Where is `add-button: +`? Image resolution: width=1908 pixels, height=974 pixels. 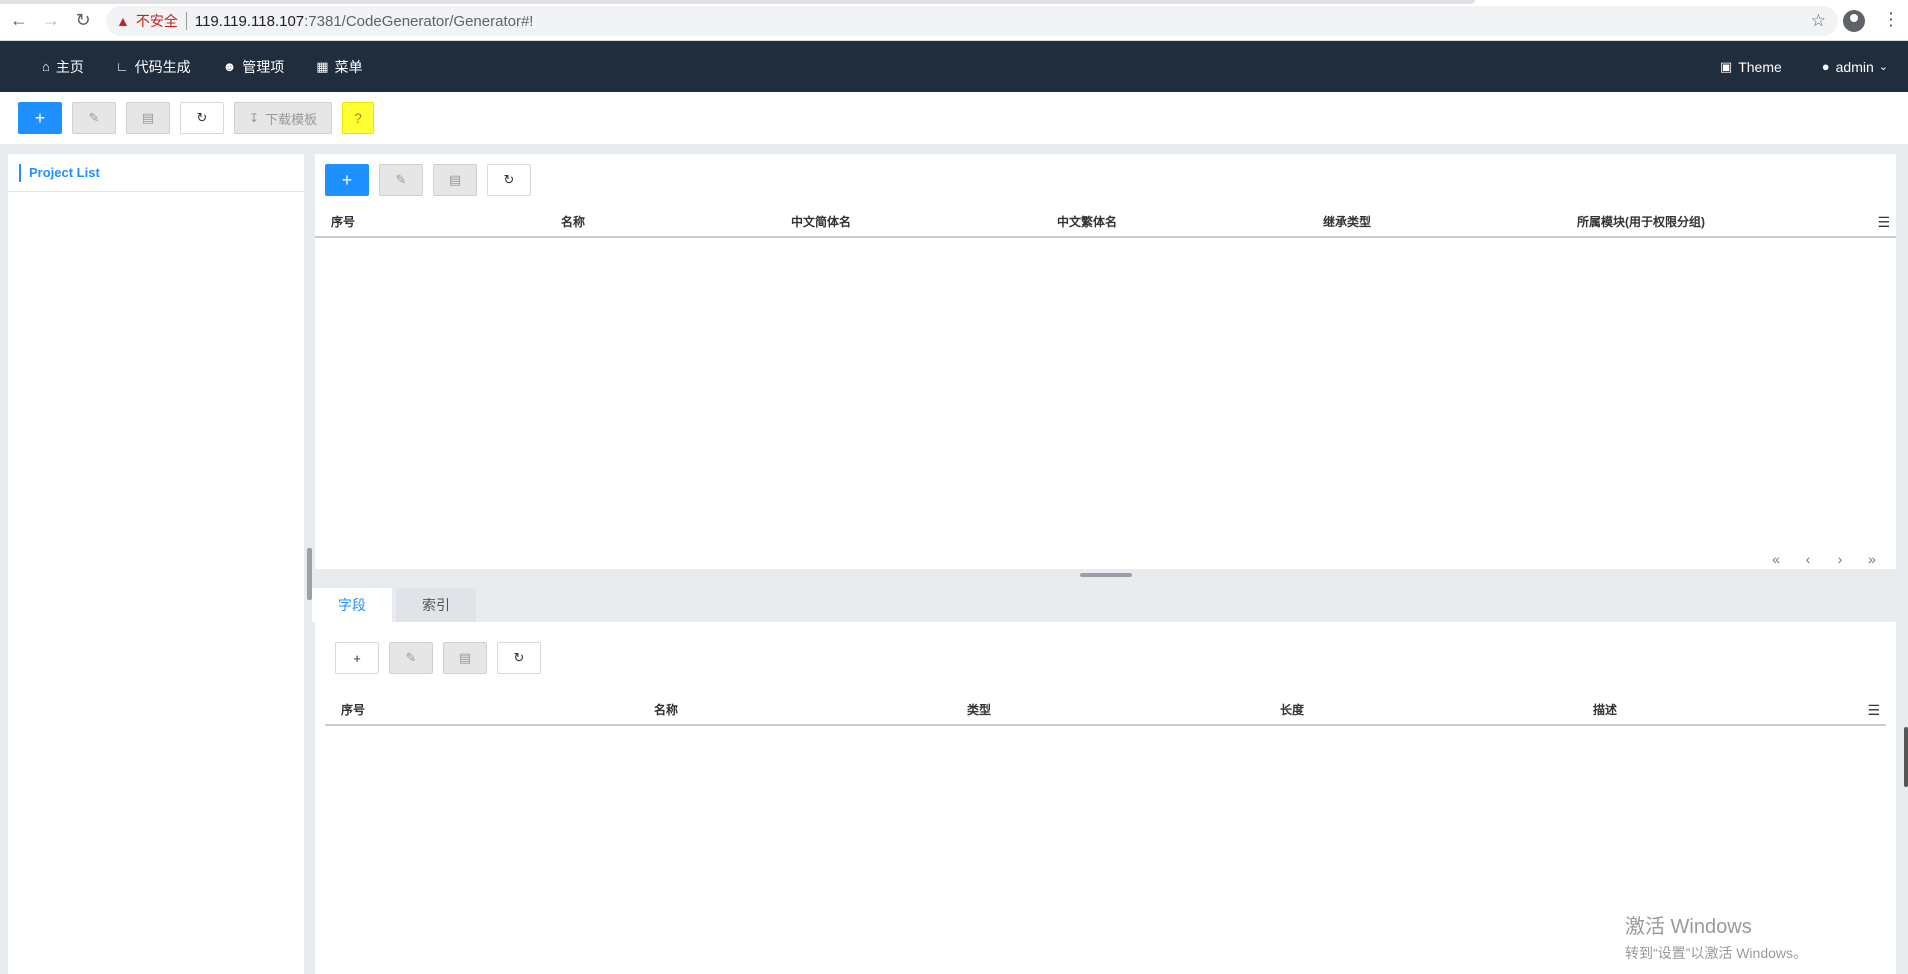
add-button: + is located at coordinates (40, 118).